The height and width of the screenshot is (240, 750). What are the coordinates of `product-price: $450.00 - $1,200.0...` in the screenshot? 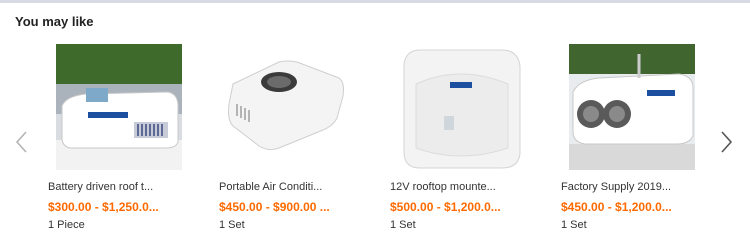 It's located at (616, 207).